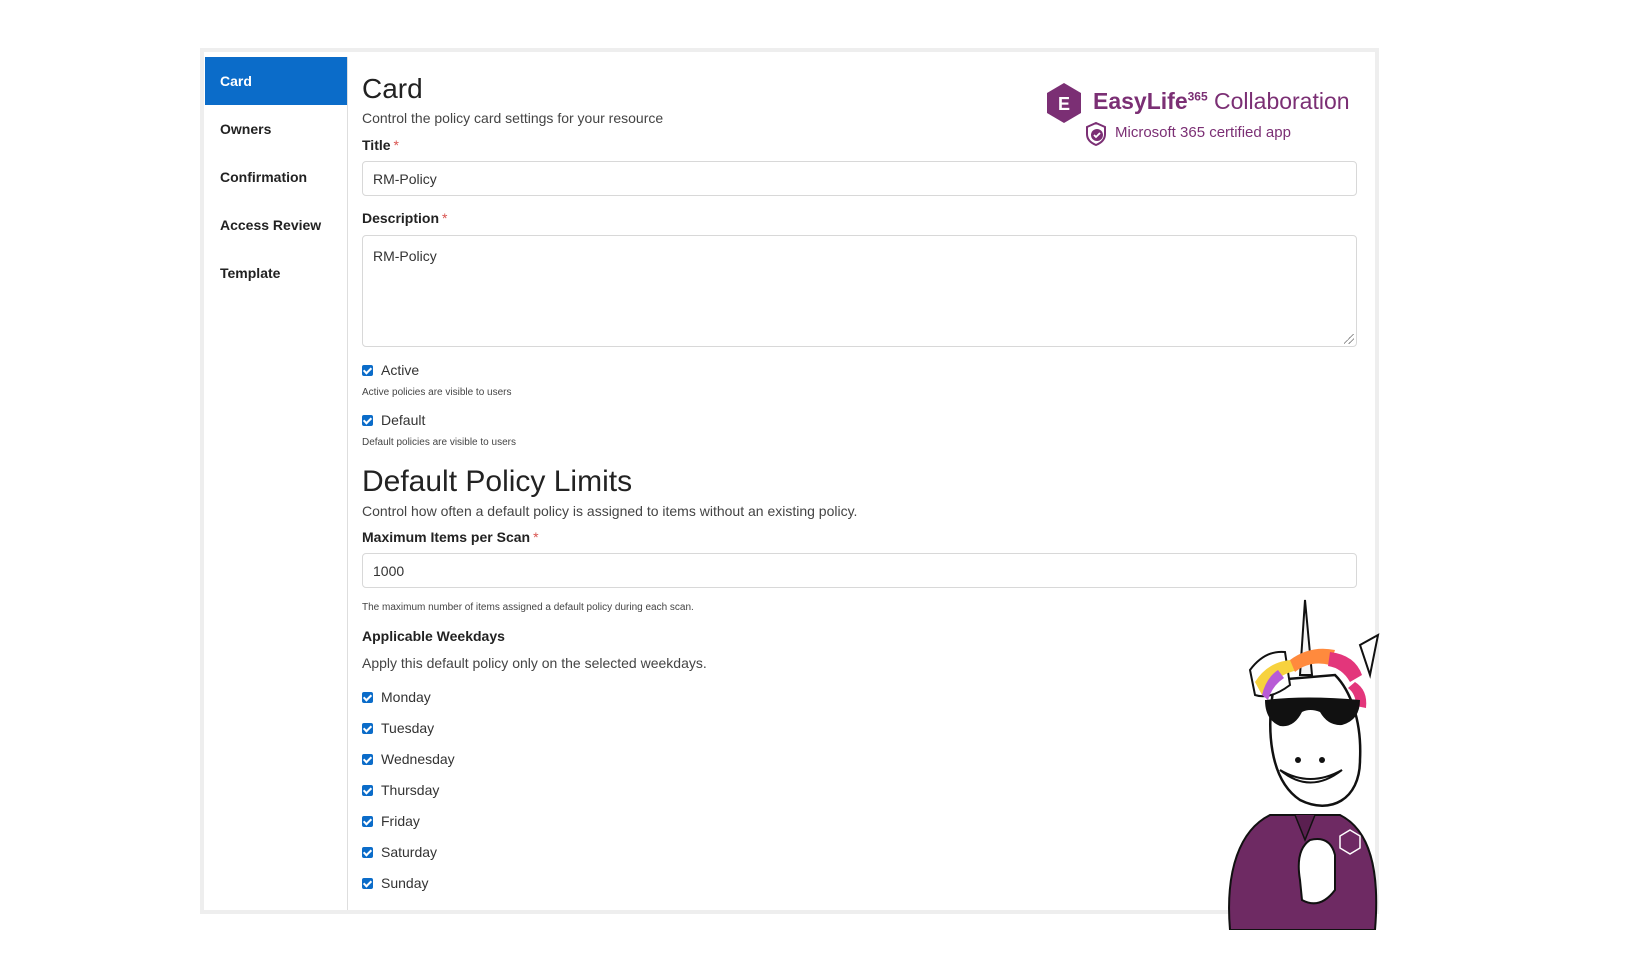  Describe the element at coordinates (376, 145) in the screenshot. I see `title-label-text: Title` at that location.